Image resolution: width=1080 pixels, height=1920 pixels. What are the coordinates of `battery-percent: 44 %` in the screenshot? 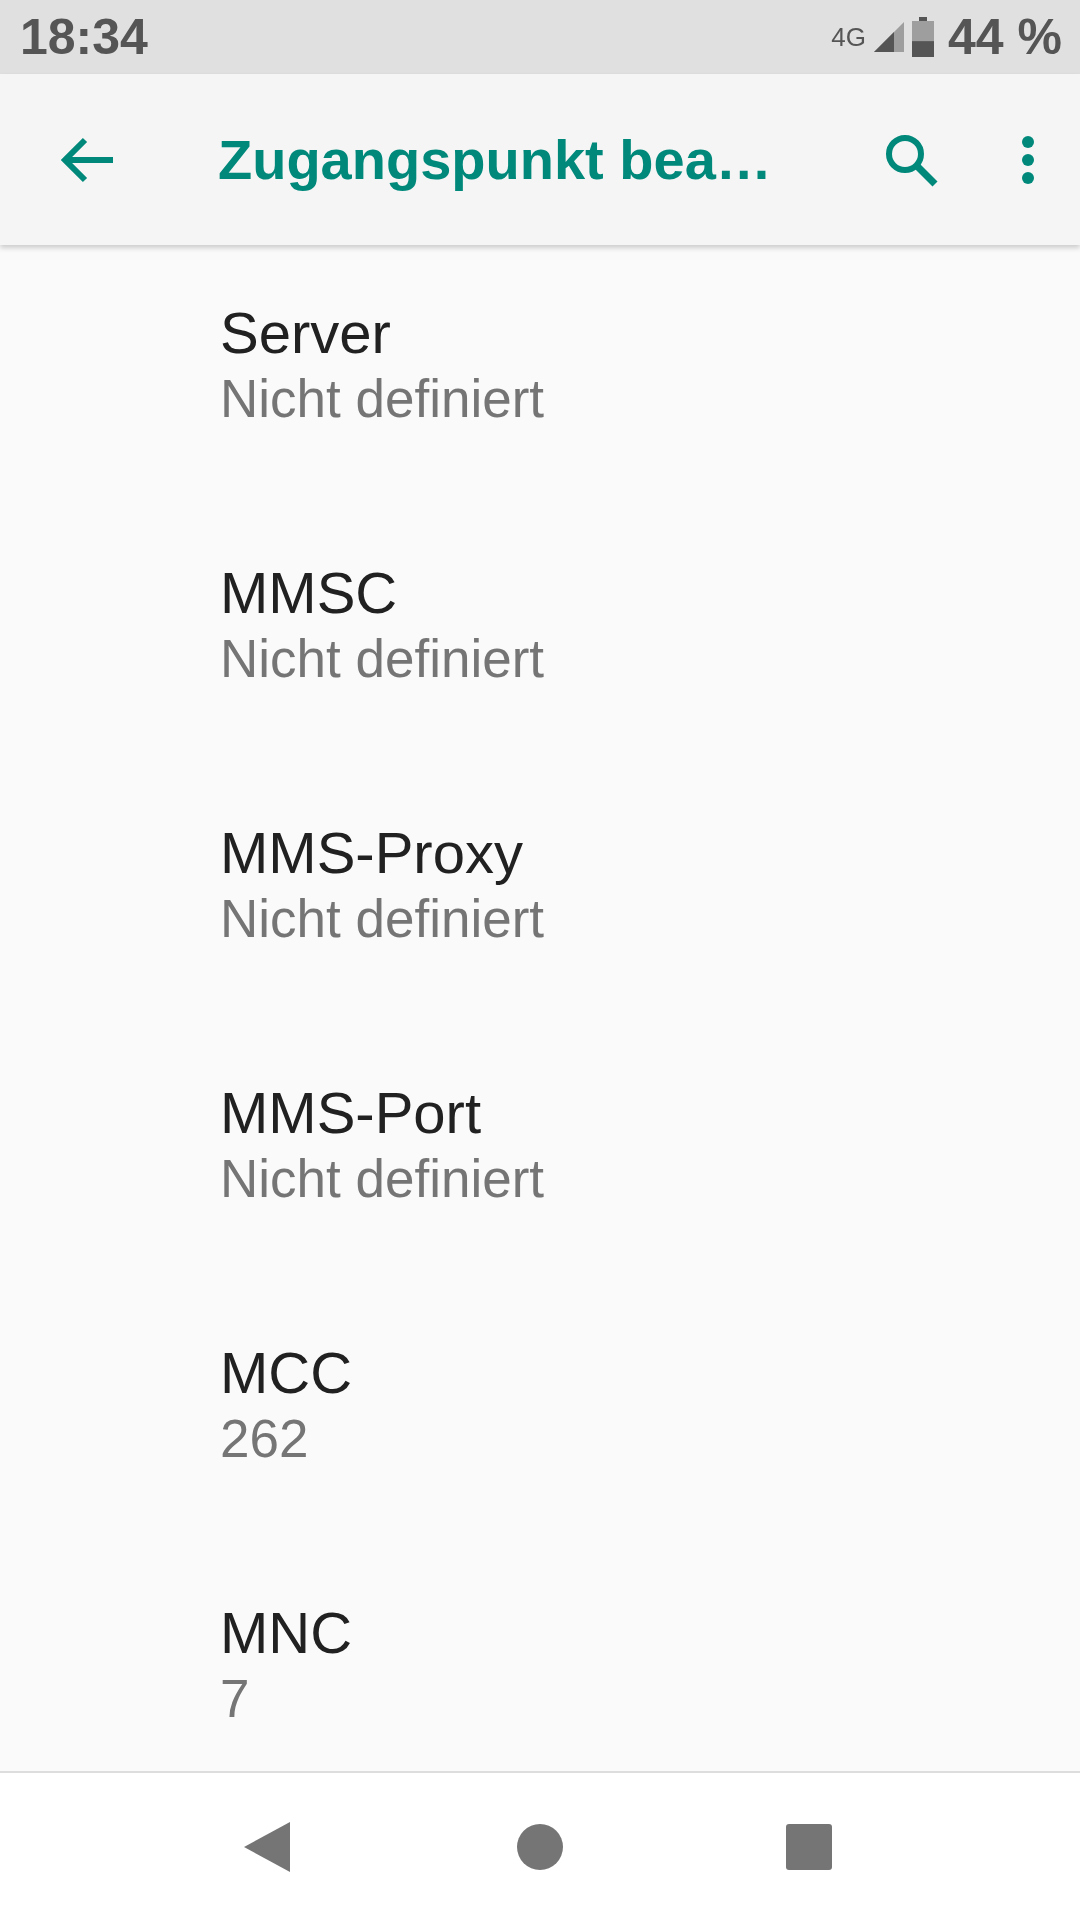 It's located at (1005, 37).